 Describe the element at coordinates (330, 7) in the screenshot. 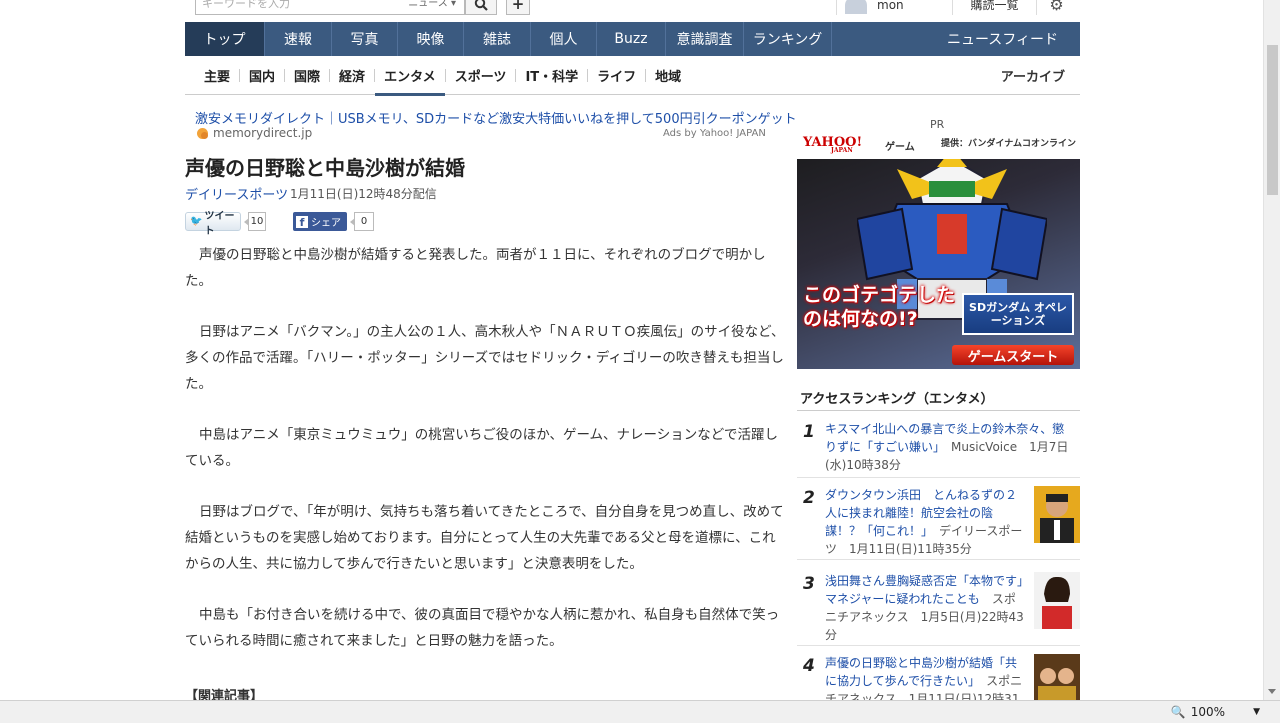

I see `search-input: キーワードを入力 ニュース ▾` at that location.